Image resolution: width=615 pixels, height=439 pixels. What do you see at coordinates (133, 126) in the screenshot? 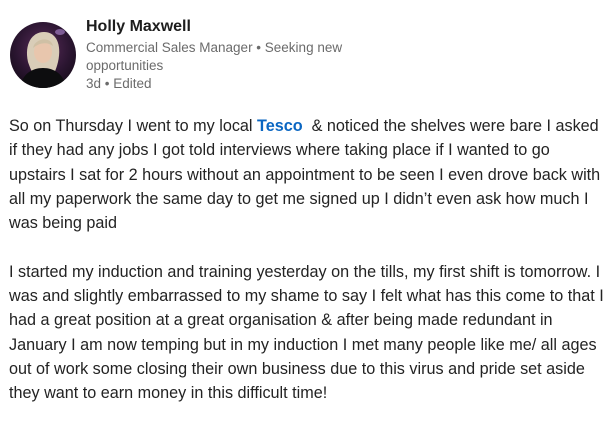
I see `paragraph-1-start: So on Thursday I went to my local` at bounding box center [133, 126].